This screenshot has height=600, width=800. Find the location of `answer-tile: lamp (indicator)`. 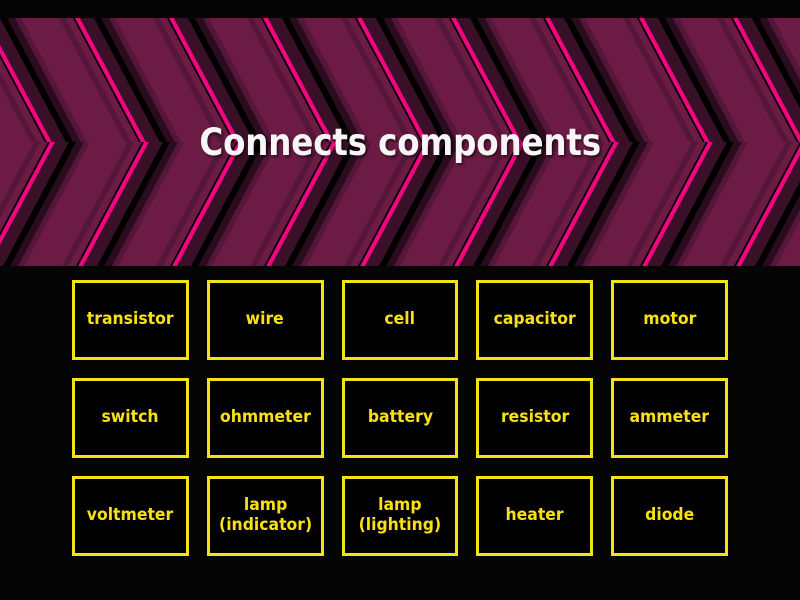

answer-tile: lamp (indicator) is located at coordinates (265, 516).